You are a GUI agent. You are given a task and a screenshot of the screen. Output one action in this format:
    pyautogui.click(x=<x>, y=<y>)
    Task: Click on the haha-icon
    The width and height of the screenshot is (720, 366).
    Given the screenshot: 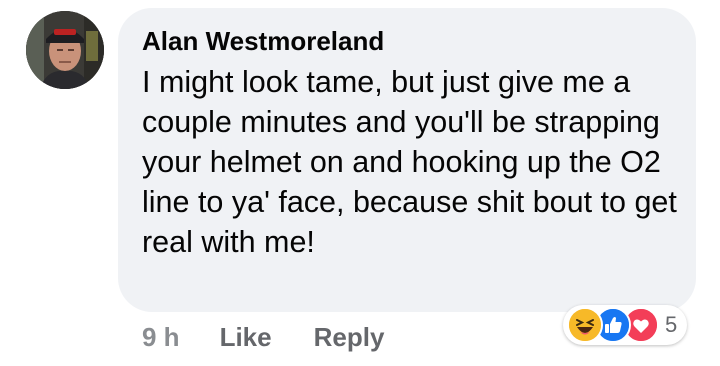 What is the action you would take?
    pyautogui.click(x=585, y=325)
    